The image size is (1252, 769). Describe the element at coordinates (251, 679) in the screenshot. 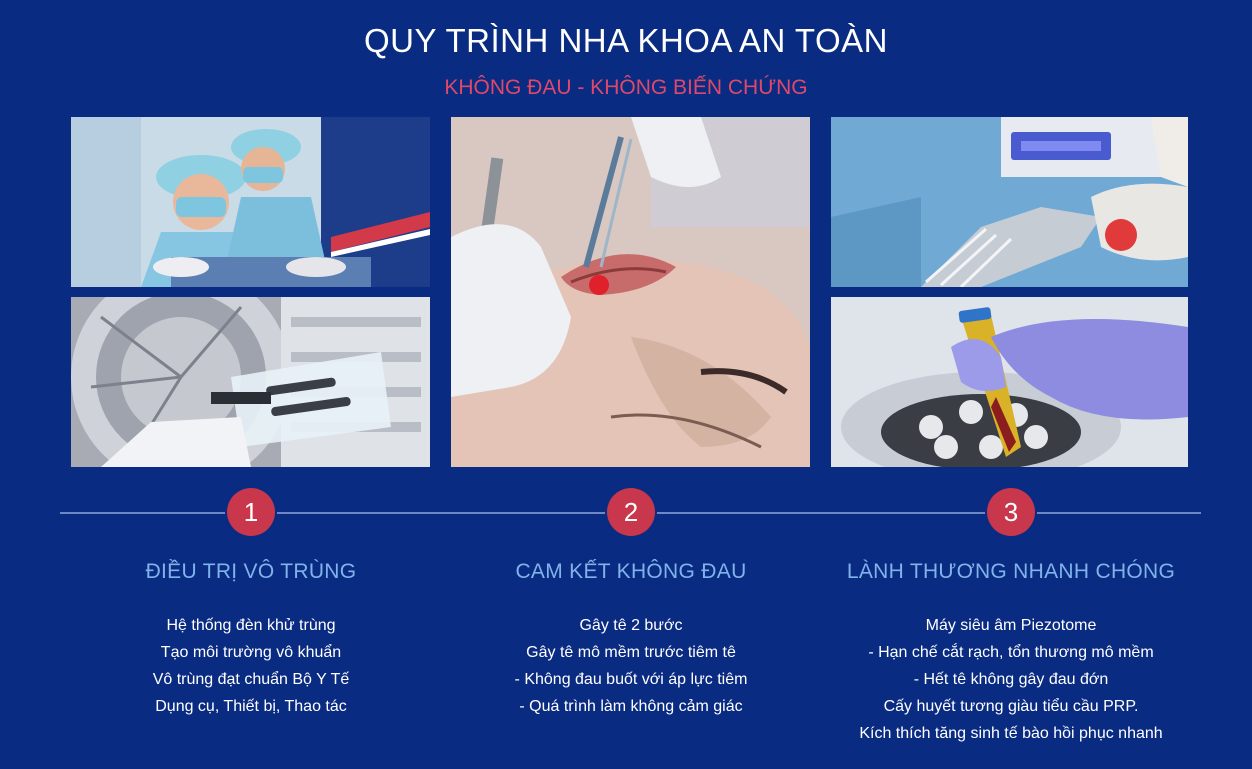

I see `step-1-line: Vô trùng đạt chuẩn Bộ Y Tế` at that location.